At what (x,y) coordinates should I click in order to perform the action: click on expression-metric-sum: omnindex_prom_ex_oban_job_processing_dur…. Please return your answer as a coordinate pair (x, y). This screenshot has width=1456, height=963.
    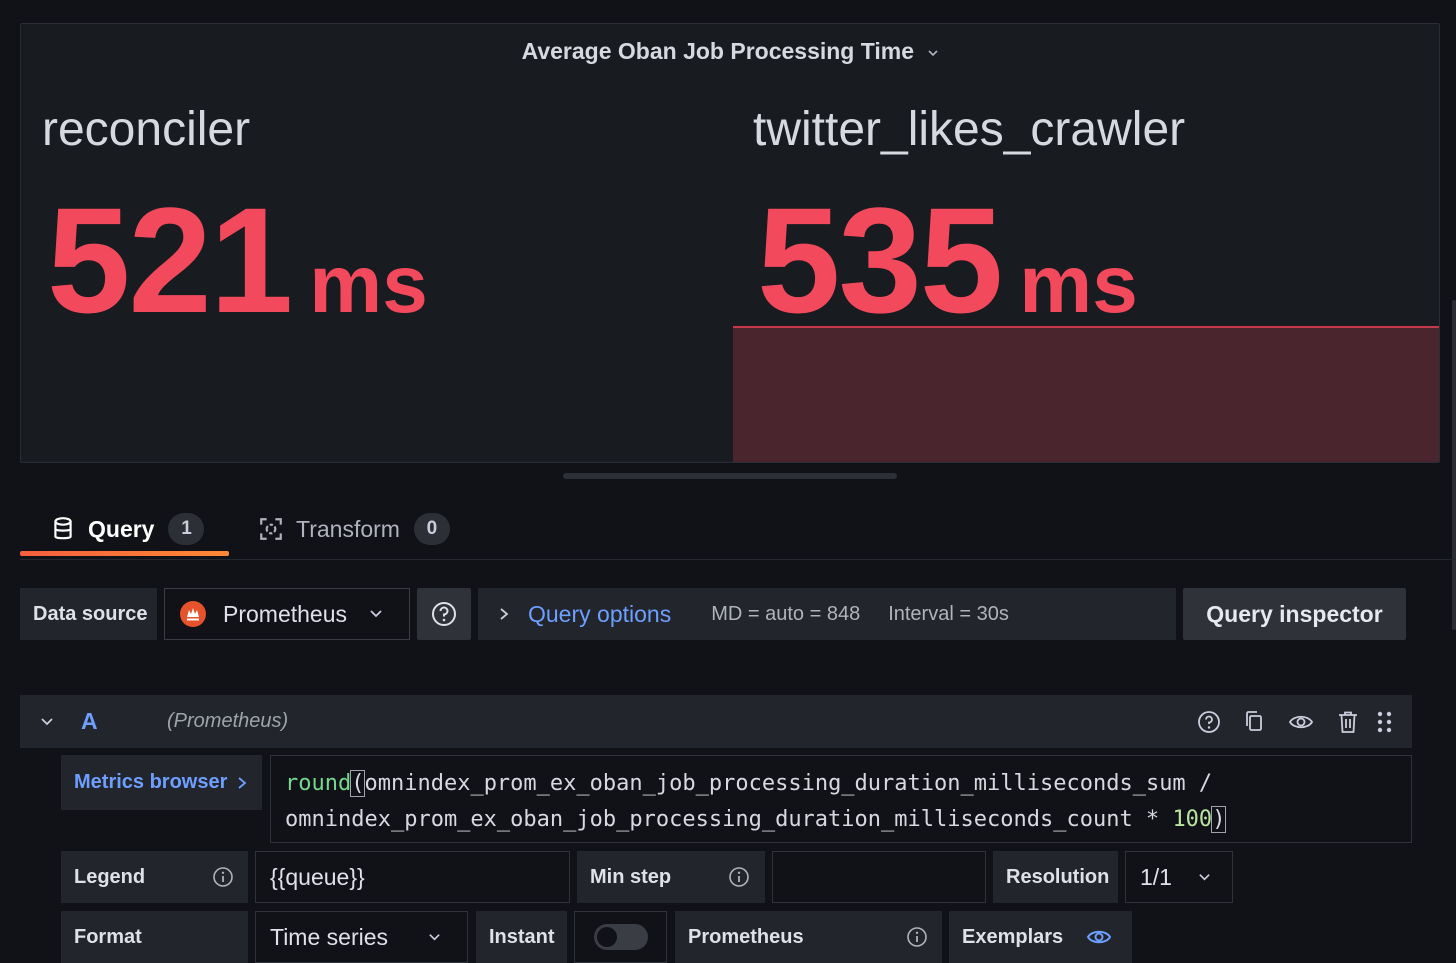
    Looking at the image, I should click on (788, 783).